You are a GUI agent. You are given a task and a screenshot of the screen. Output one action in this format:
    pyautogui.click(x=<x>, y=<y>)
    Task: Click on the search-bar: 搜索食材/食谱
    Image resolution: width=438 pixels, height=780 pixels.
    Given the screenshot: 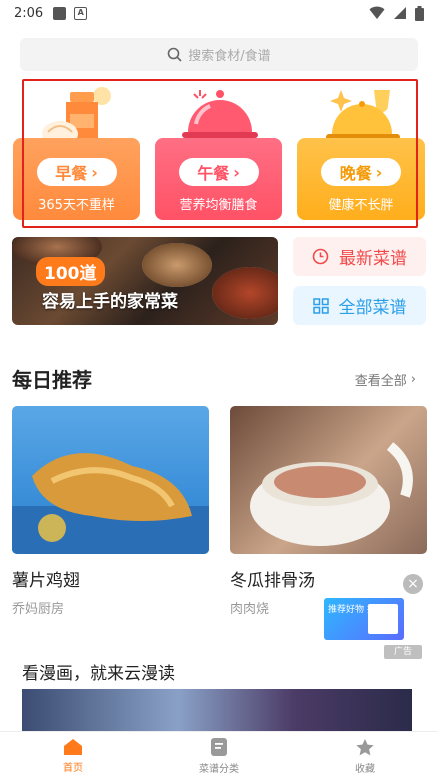 What is the action you would take?
    pyautogui.click(x=219, y=54)
    